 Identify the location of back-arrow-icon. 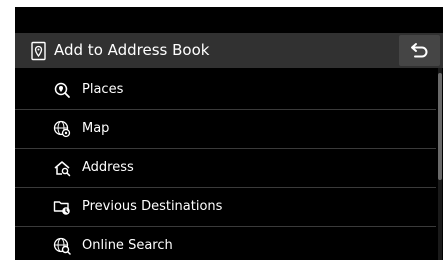
(419, 50).